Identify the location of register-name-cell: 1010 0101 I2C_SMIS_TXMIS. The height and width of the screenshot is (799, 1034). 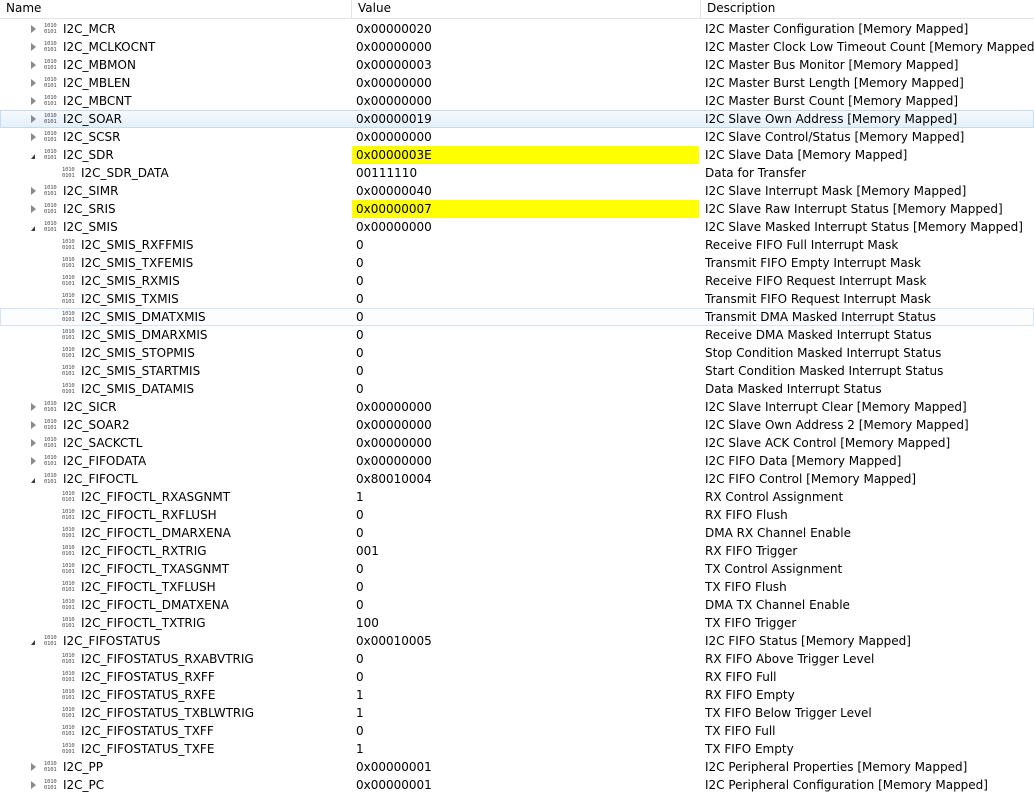
(175, 299).